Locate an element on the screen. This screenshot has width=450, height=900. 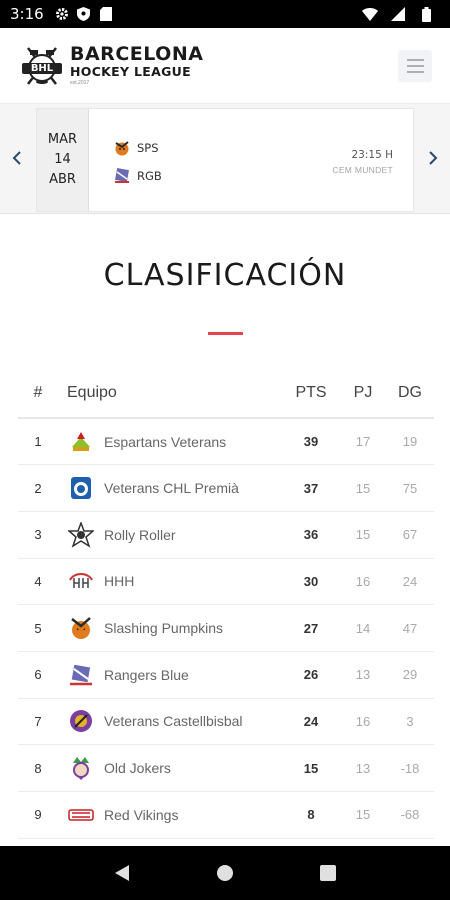
row-points: 24 is located at coordinates (311, 722).